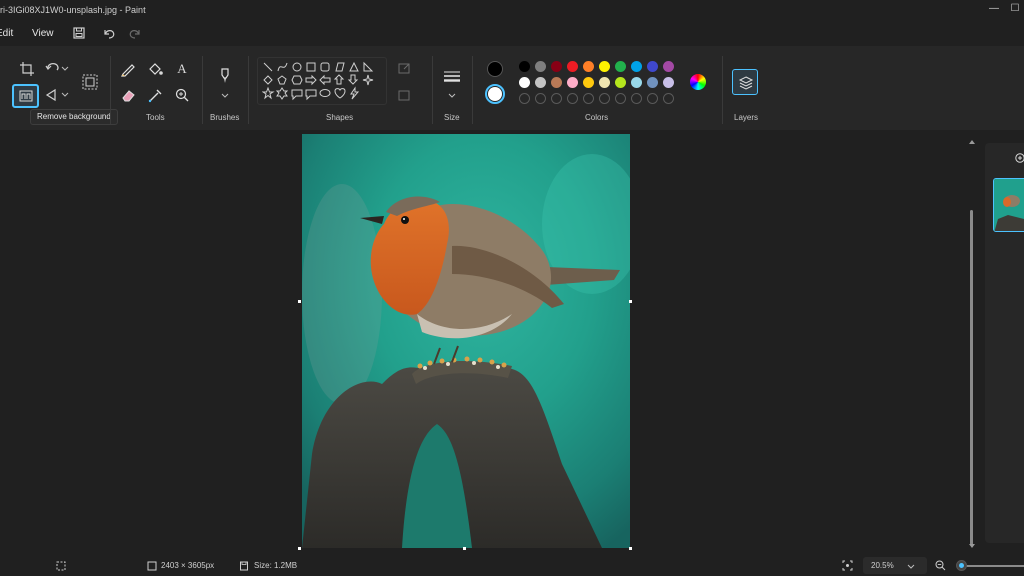 This screenshot has height=576, width=1024. Describe the element at coordinates (1019, 158) in the screenshot. I see `add-layer-icon` at that location.